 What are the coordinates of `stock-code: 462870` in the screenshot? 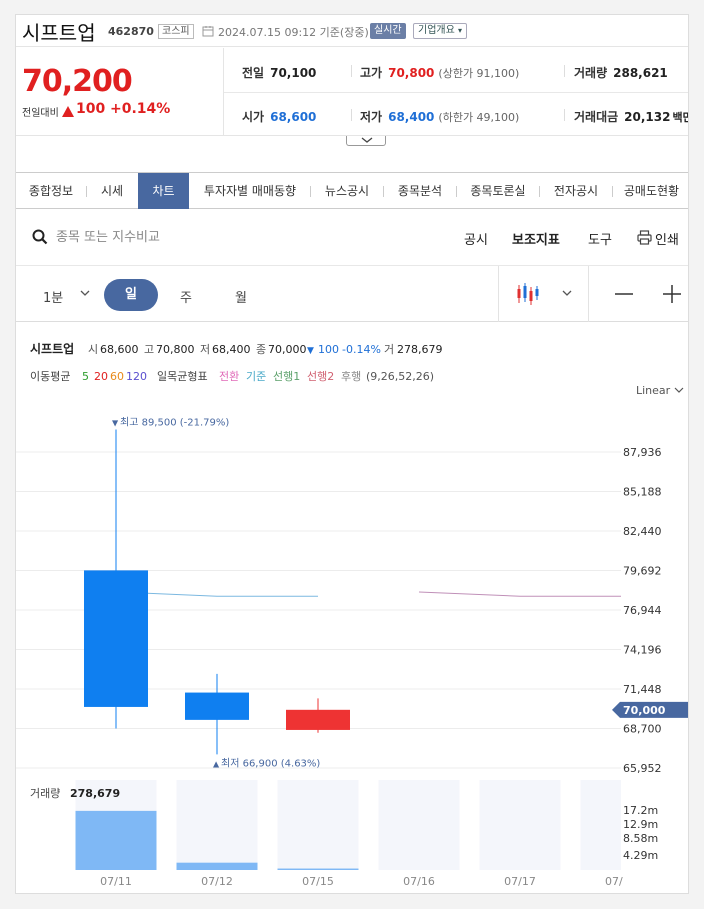 It's located at (131, 31).